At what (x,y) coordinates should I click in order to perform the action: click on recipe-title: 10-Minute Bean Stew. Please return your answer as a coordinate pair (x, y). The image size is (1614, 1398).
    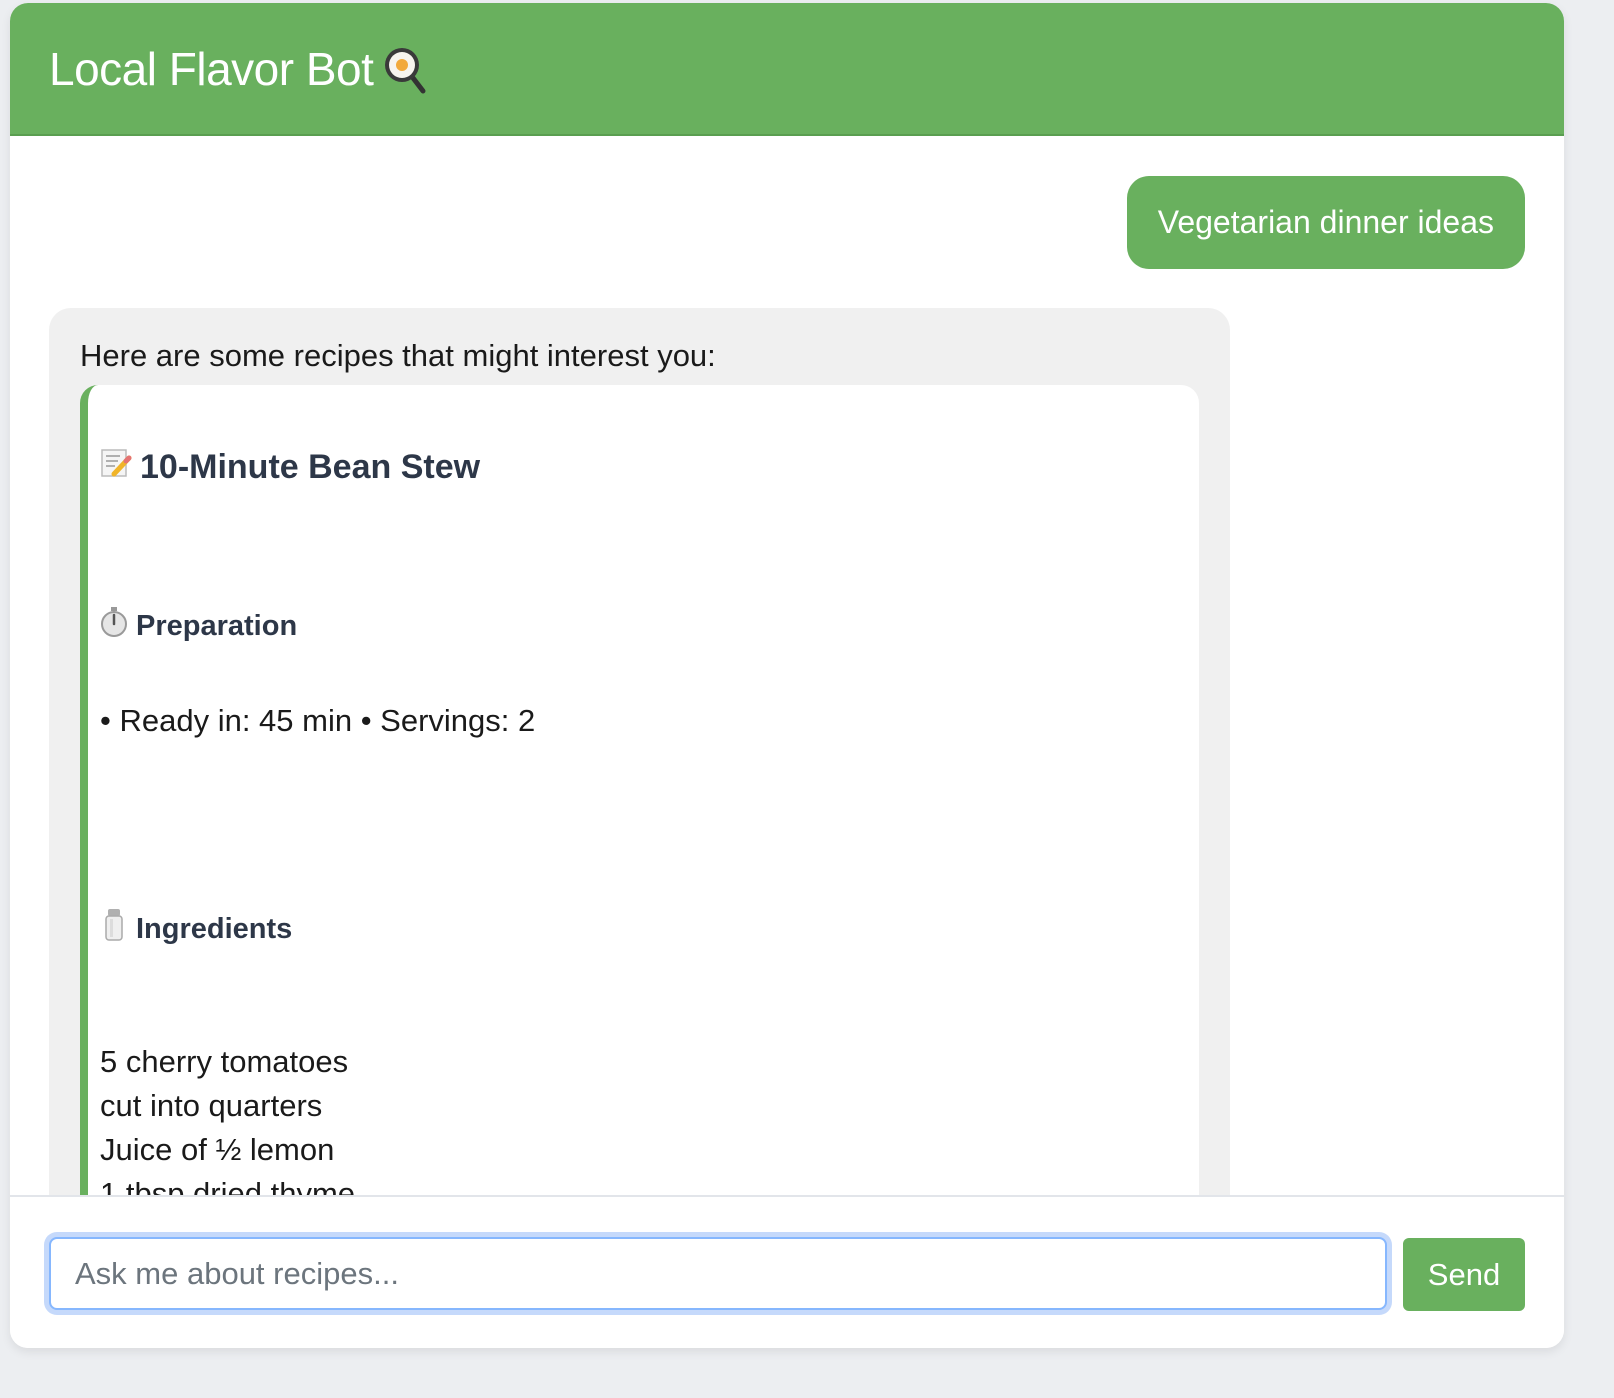
    Looking at the image, I should click on (290, 467).